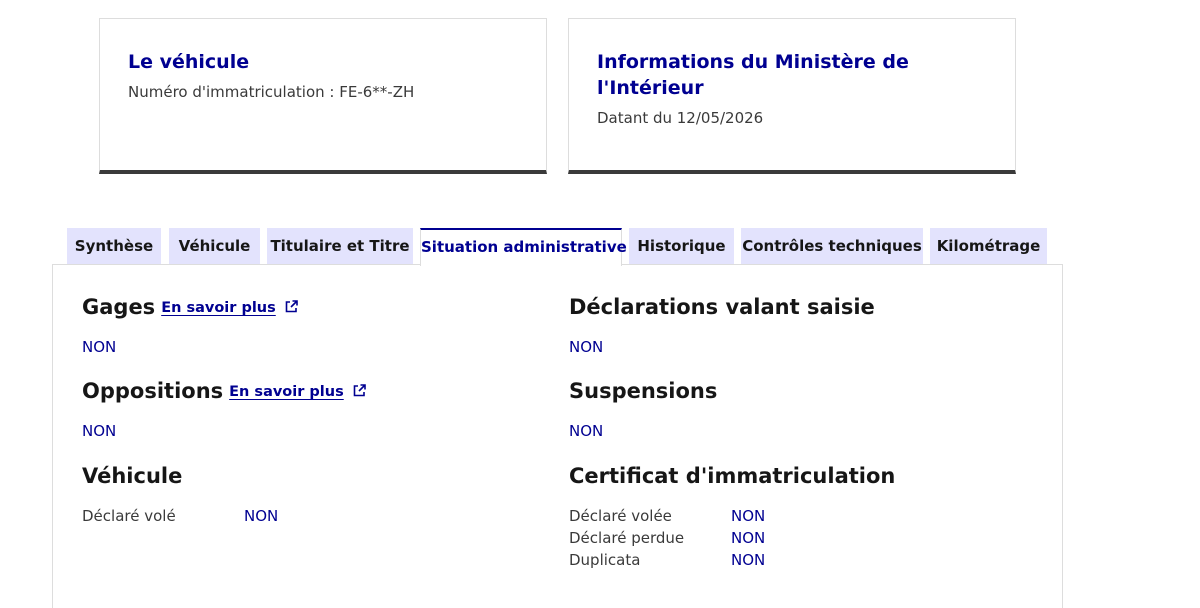 The width and height of the screenshot is (1200, 608). I want to click on tab-synthese: Synthèse, so click(114, 246).